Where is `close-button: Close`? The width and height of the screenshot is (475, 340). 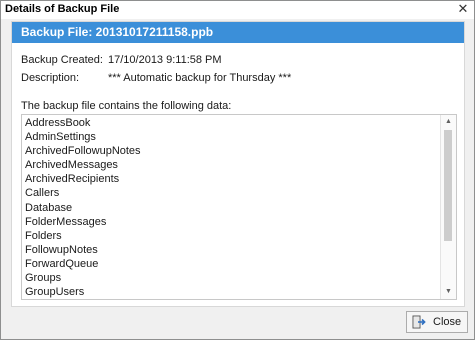 close-button: Close is located at coordinates (437, 322).